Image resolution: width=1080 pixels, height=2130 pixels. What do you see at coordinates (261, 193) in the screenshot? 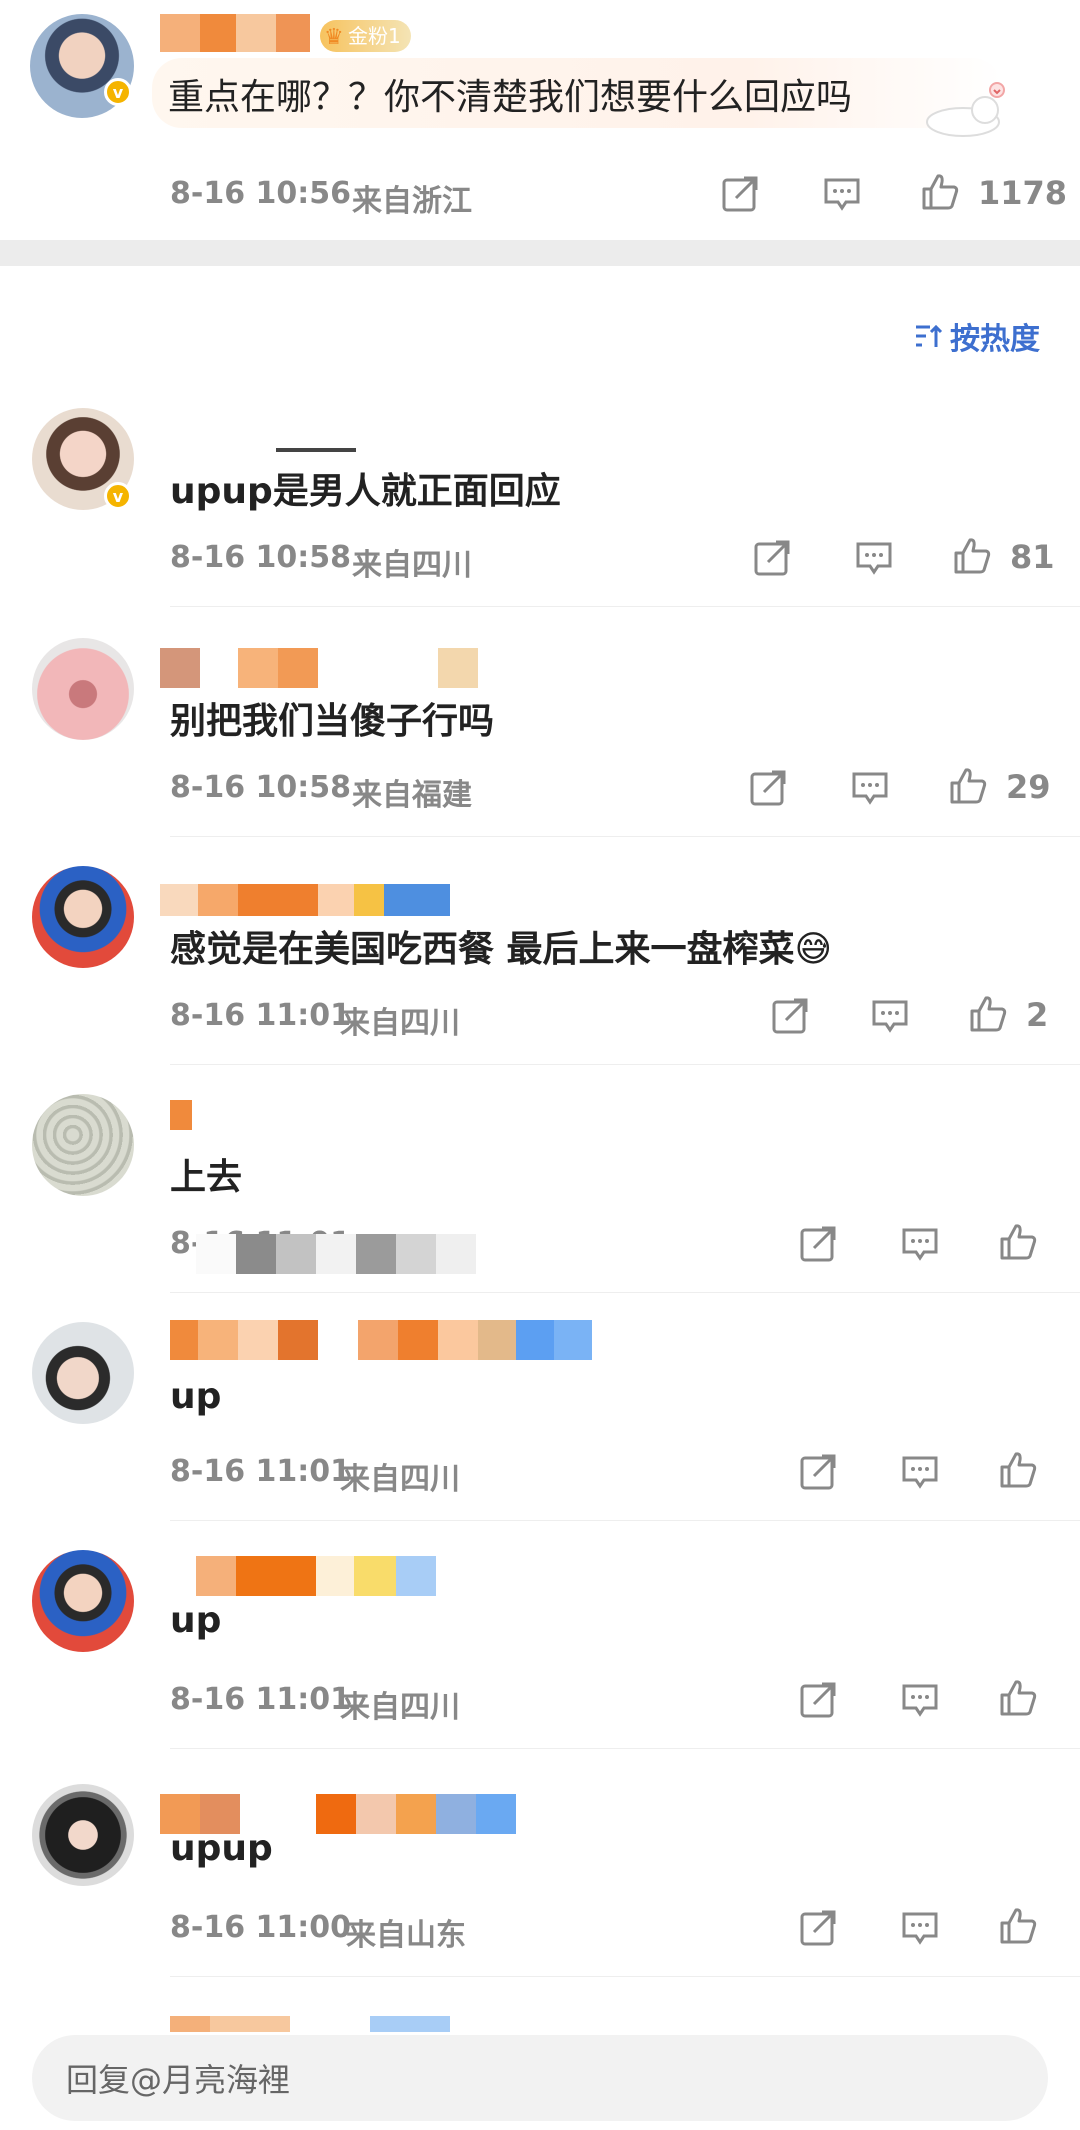
I see `comment-time: 8-16 10:56` at bounding box center [261, 193].